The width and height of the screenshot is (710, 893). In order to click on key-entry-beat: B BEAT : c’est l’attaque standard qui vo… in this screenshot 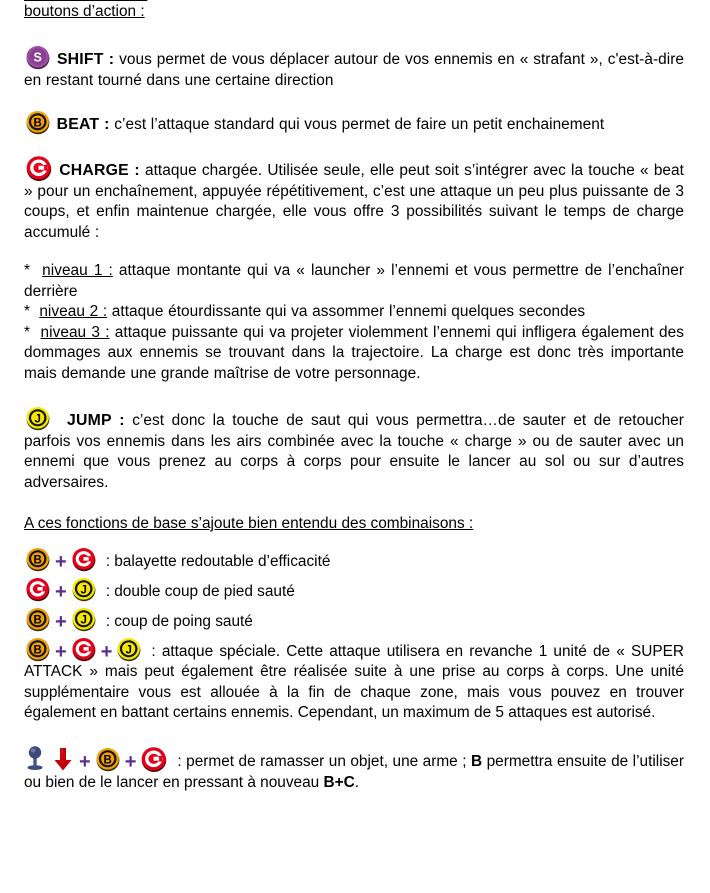, I will do `click(354, 122)`.